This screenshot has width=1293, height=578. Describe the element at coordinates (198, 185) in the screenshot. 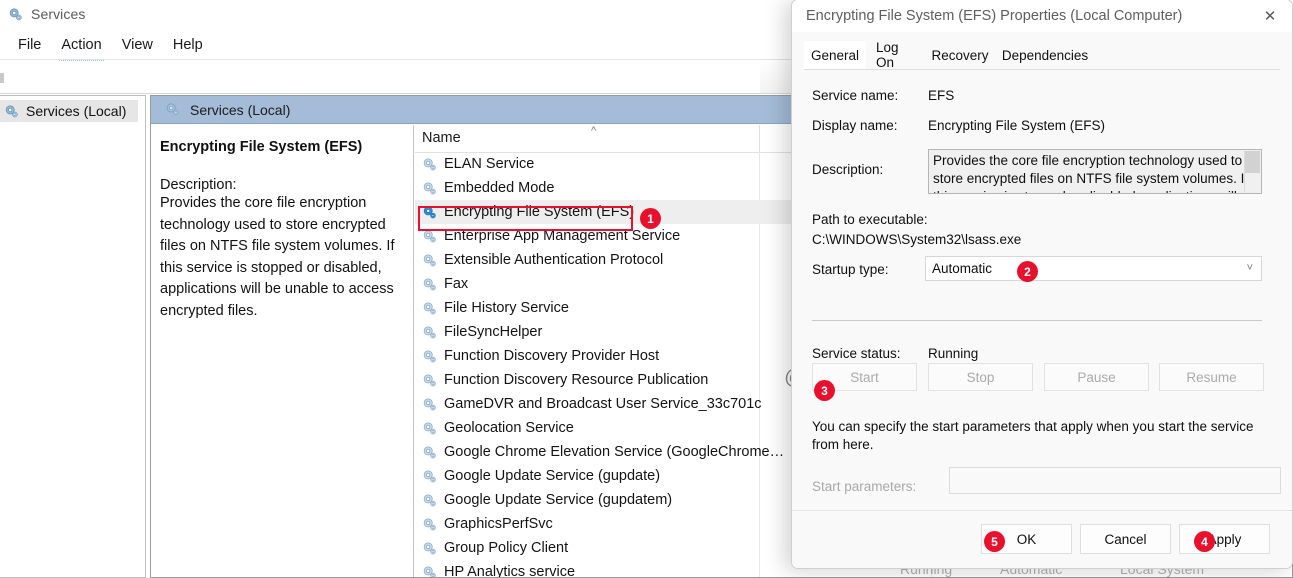

I see `extended-description-label: Description:` at that location.